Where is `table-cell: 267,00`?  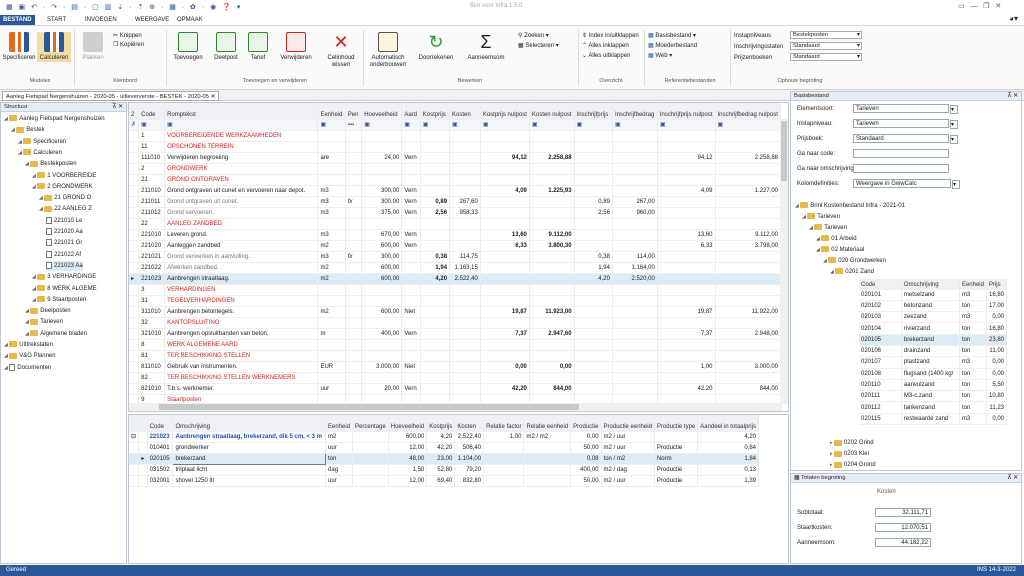 table-cell: 267,00 is located at coordinates (635, 202).